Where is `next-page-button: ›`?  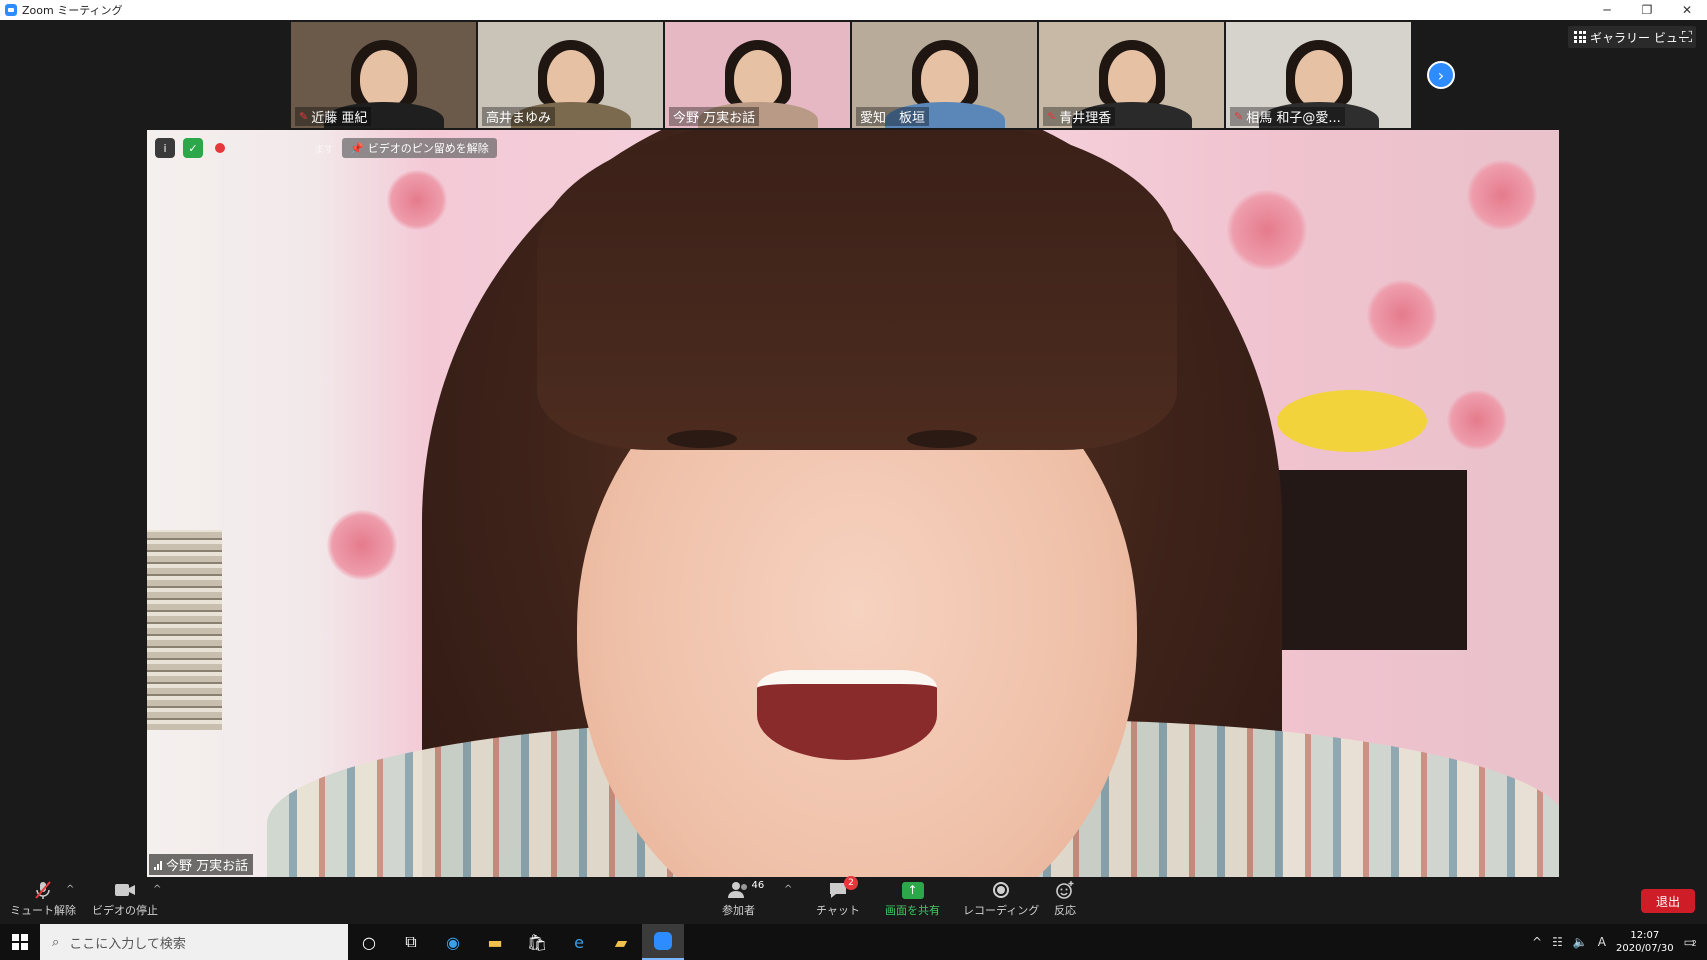 next-page-button: › is located at coordinates (1441, 75).